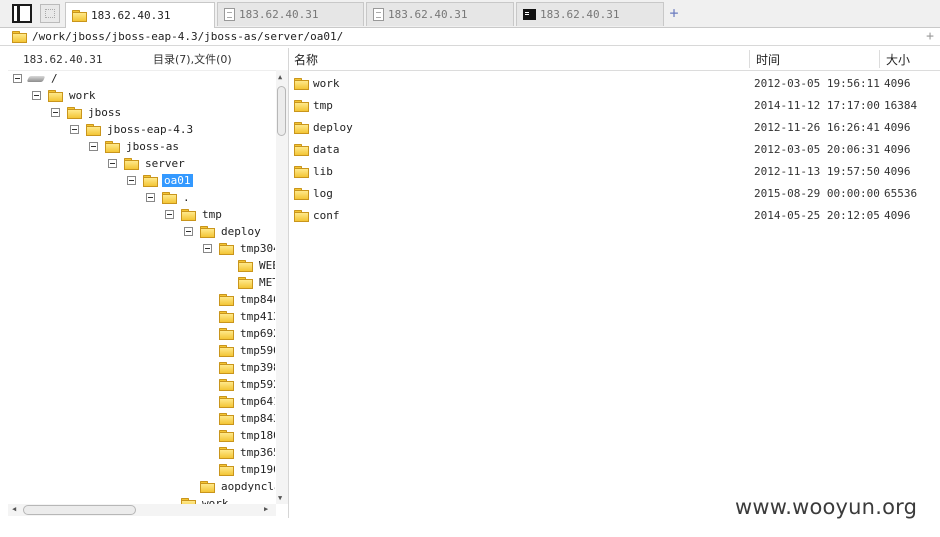 The width and height of the screenshot is (940, 537). What do you see at coordinates (290, 14) in the screenshot?
I see `tab-1: 183.62.40.31` at bounding box center [290, 14].